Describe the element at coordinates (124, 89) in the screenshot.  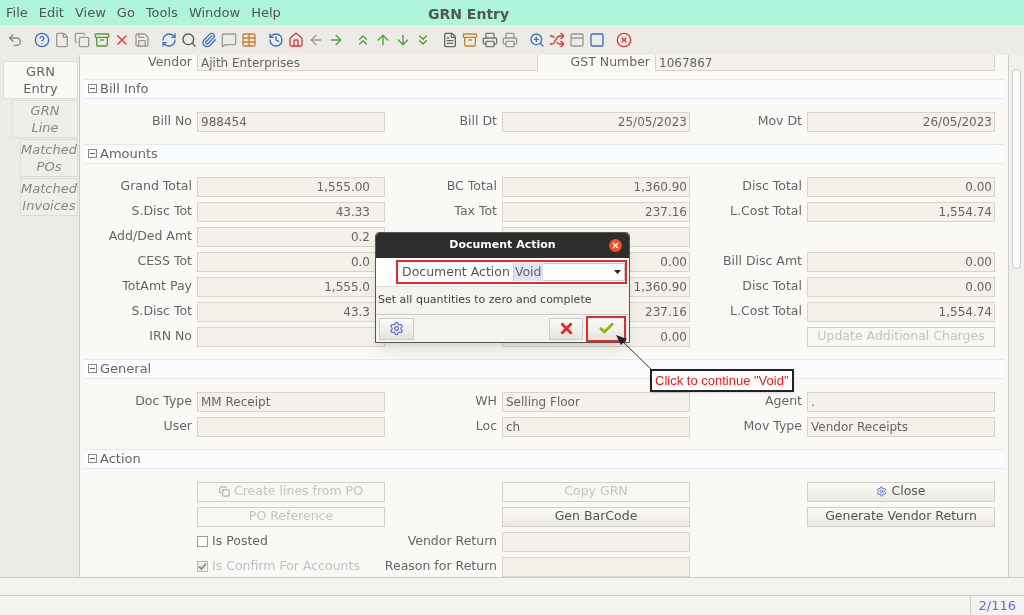
I see `section-title: Bill Info` at that location.